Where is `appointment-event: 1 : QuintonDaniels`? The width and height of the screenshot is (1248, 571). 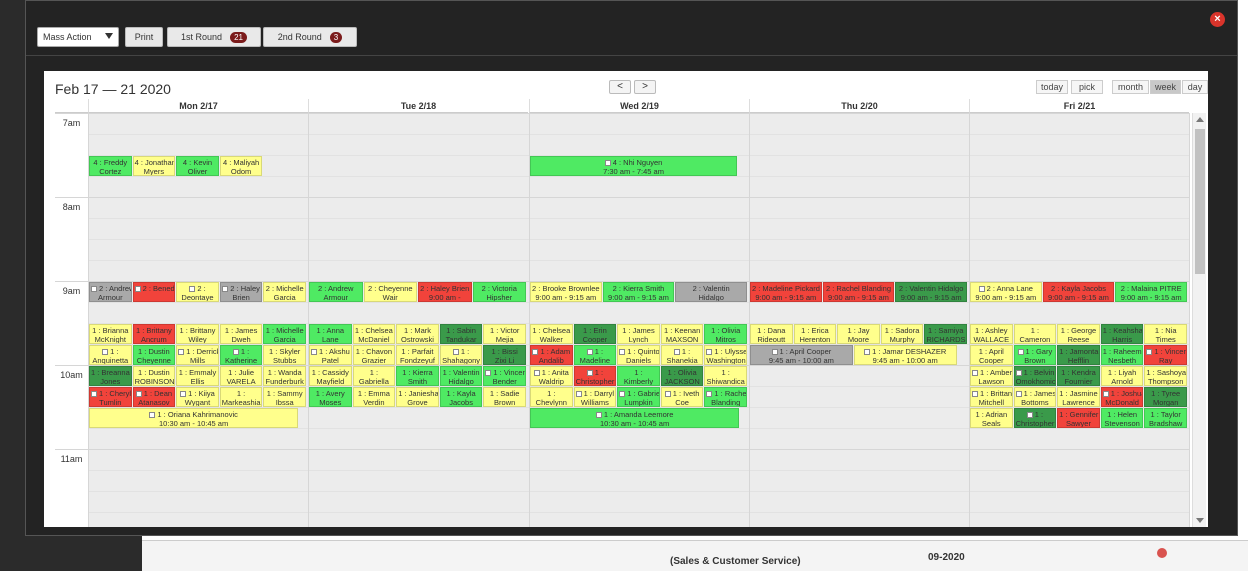 appointment-event: 1 : QuintonDaniels is located at coordinates (638, 355).